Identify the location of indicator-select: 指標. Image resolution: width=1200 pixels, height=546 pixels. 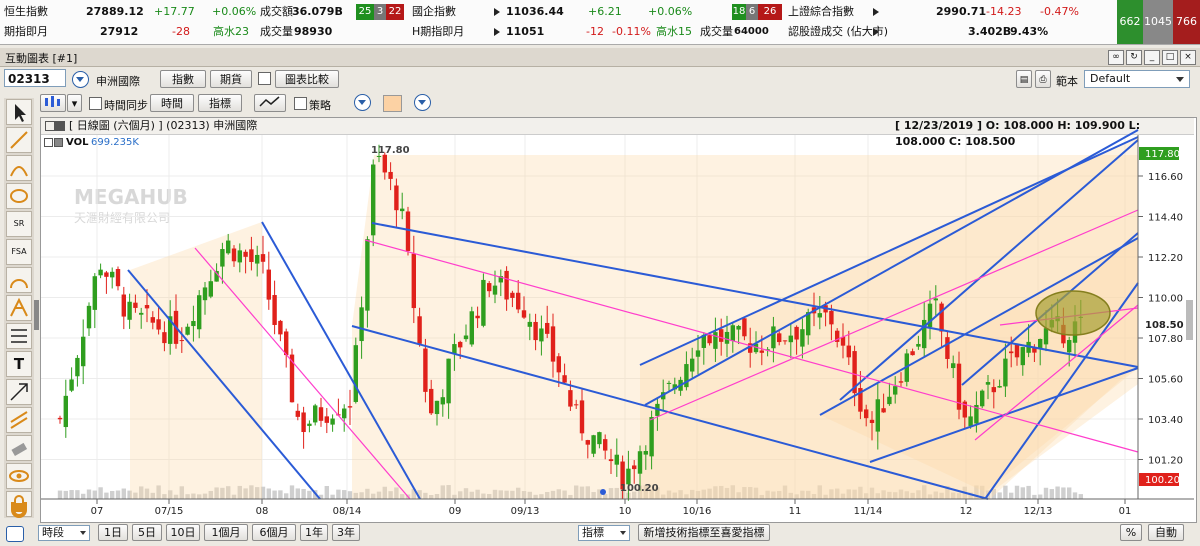
(604, 533).